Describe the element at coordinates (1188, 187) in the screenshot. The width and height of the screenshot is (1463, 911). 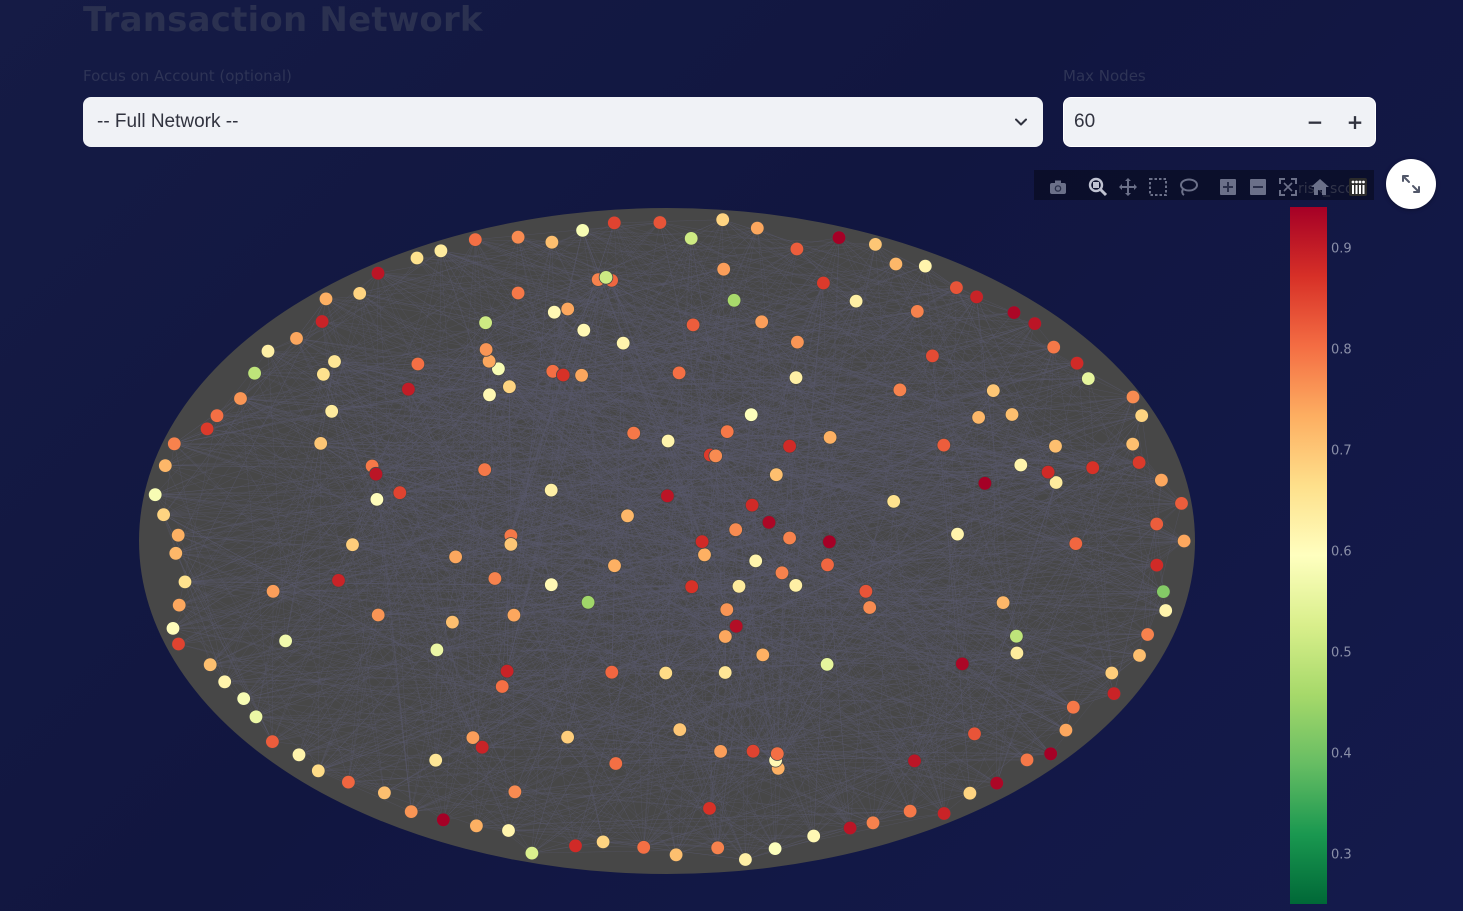
I see `lasso-icon` at that location.